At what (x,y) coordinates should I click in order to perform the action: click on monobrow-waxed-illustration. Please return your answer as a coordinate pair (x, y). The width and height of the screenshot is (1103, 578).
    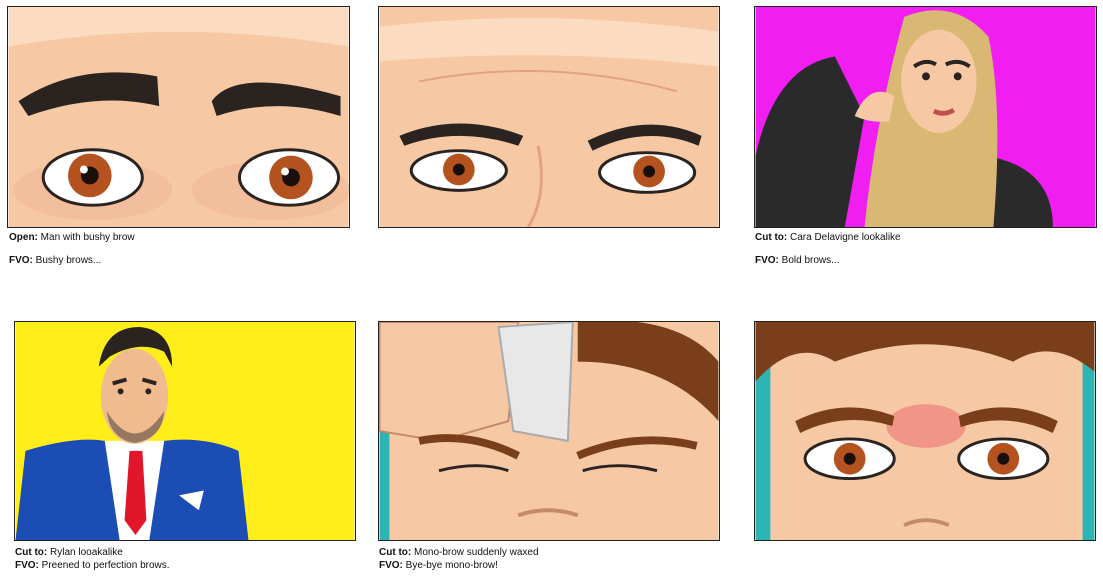
    Looking at the image, I should click on (549, 431).